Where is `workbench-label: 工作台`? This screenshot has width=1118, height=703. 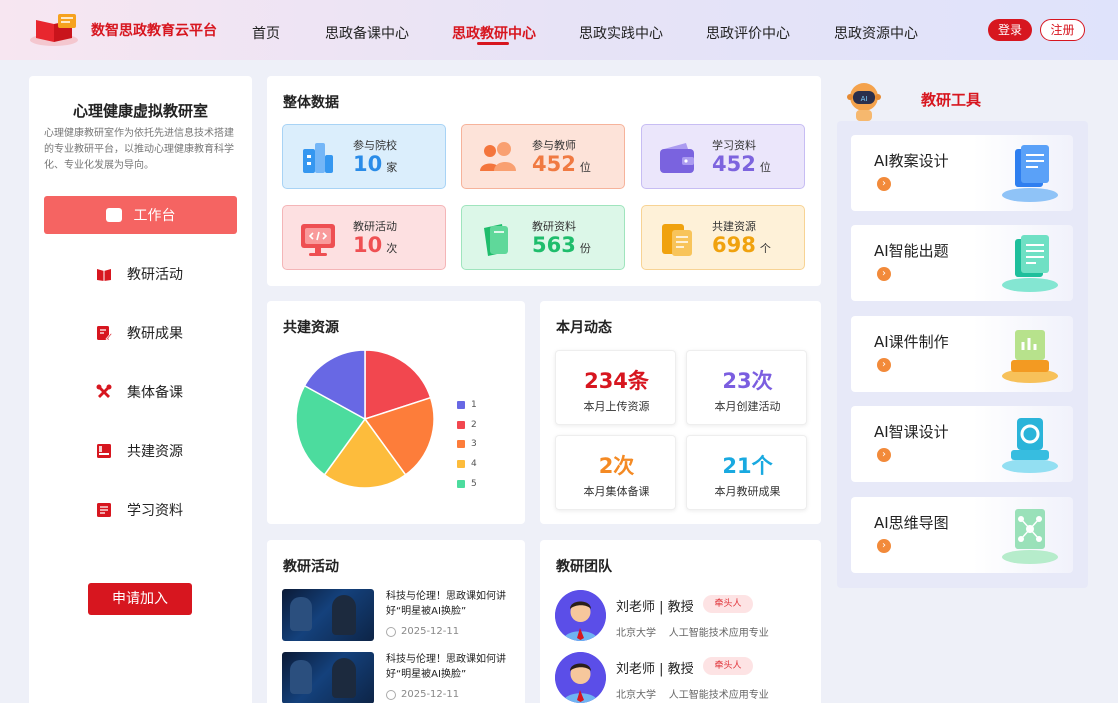 workbench-label: 工作台 is located at coordinates (154, 216).